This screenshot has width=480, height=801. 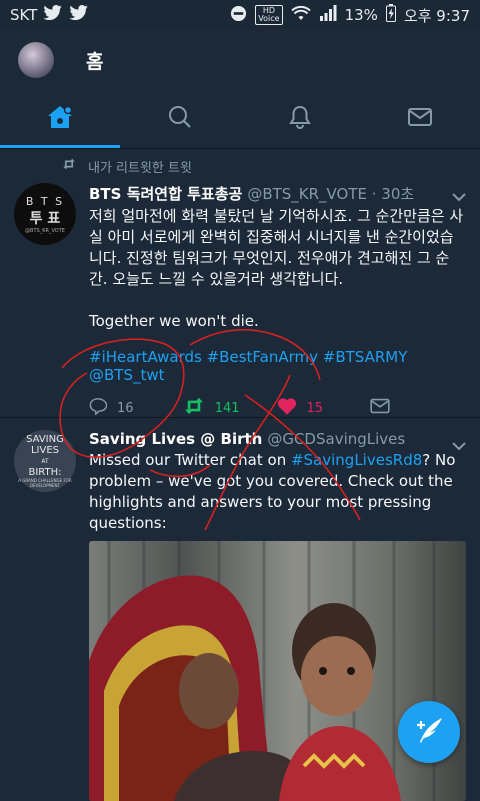 I want to click on like-button: 15, so click(x=324, y=408).